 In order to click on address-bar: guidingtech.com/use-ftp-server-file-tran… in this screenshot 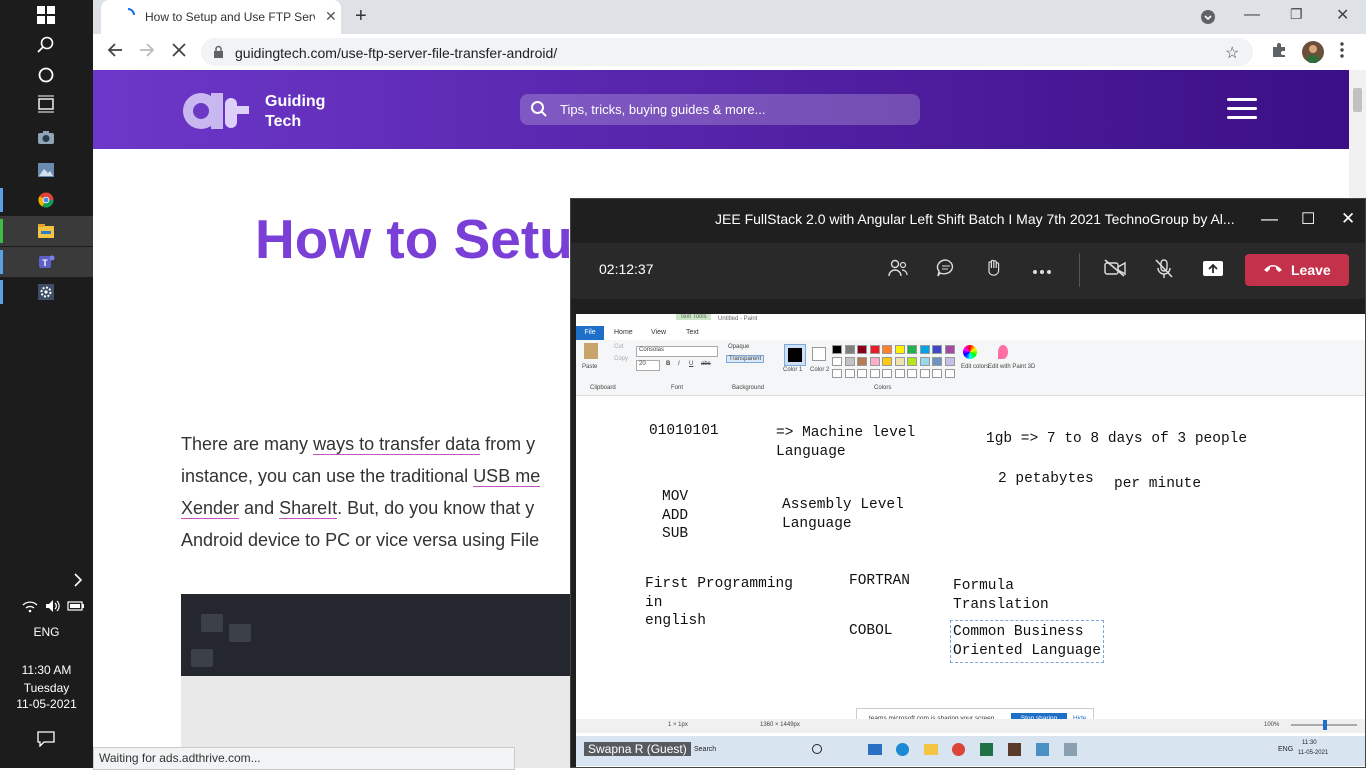, I will do `click(727, 52)`.